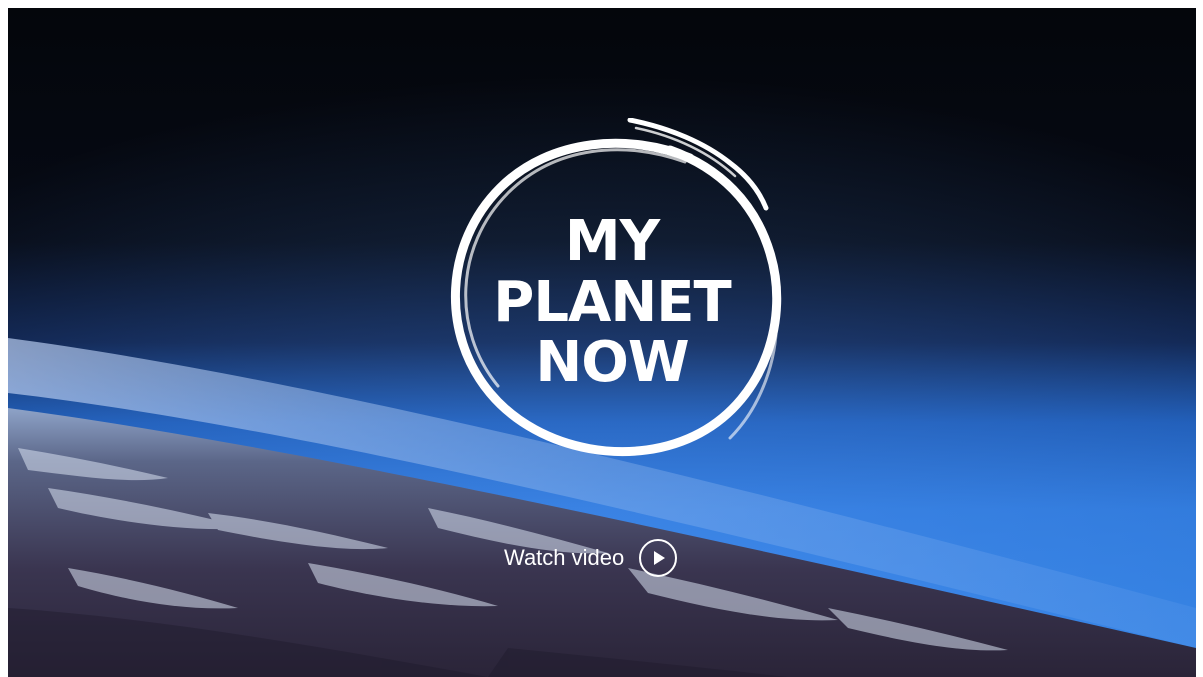  What do you see at coordinates (564, 557) in the screenshot?
I see `watch-video-label: Watch video` at bounding box center [564, 557].